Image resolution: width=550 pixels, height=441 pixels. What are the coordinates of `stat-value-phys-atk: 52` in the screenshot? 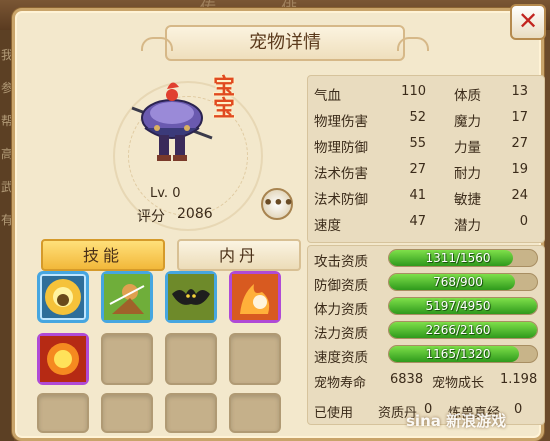 It's located at (417, 117).